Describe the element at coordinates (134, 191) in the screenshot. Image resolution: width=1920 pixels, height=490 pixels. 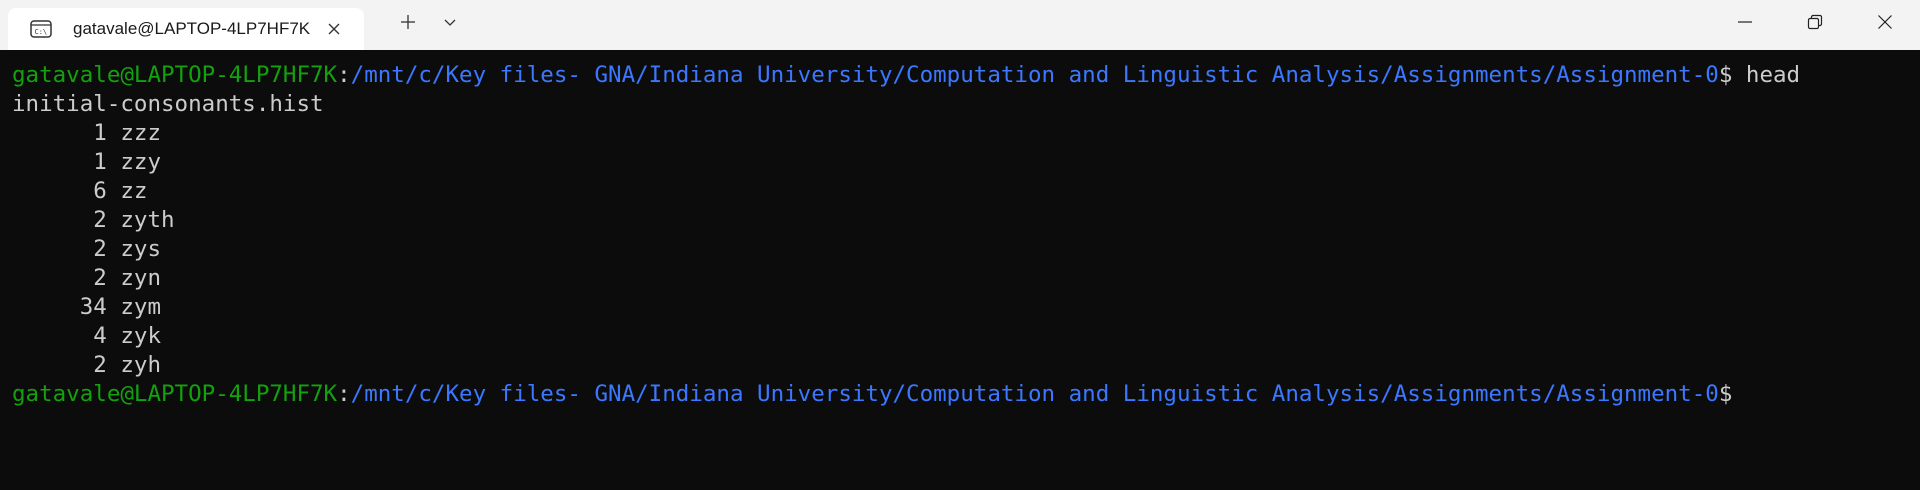
I see `output-text: zz` at that location.